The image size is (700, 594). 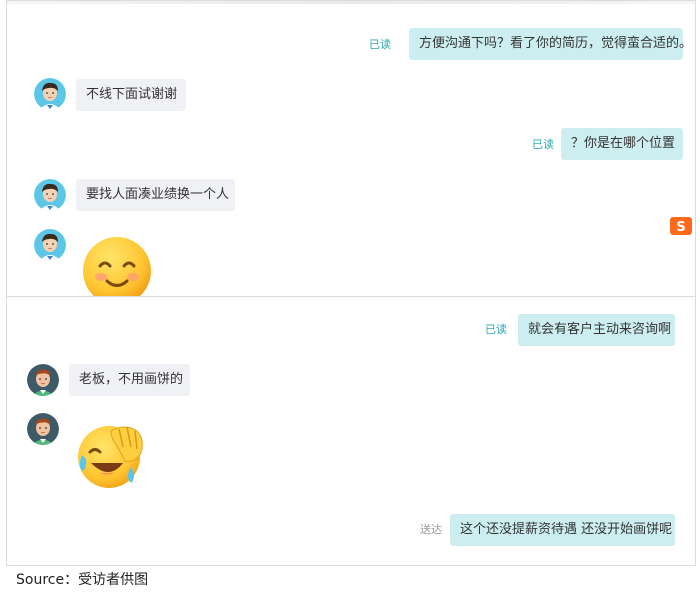 I want to click on smiling-face-icon, so click(x=117, y=266).